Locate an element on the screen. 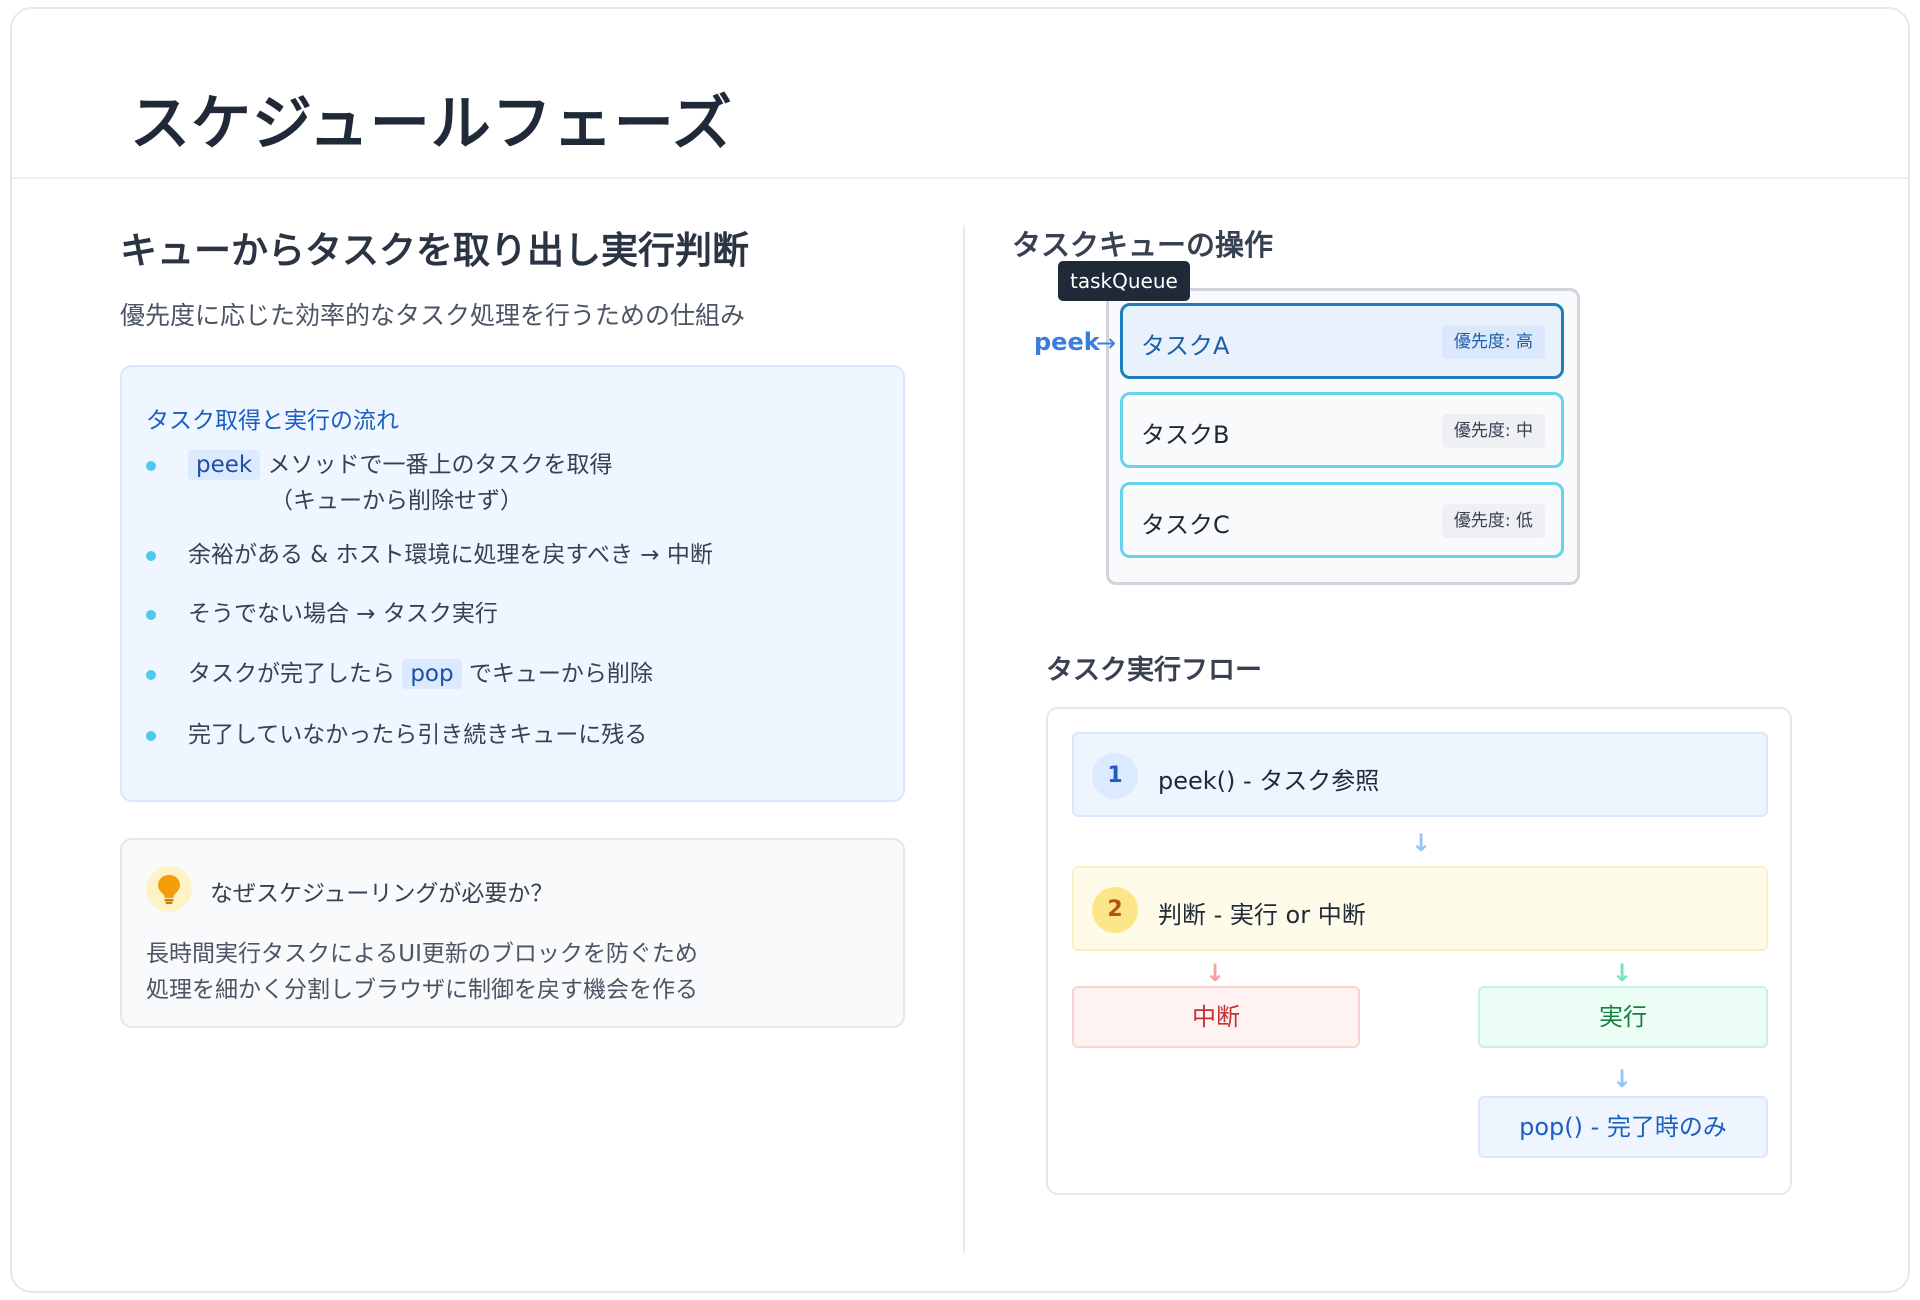 Image resolution: width=1920 pixels, height=1300 pixels. column-divider is located at coordinates (964, 739).